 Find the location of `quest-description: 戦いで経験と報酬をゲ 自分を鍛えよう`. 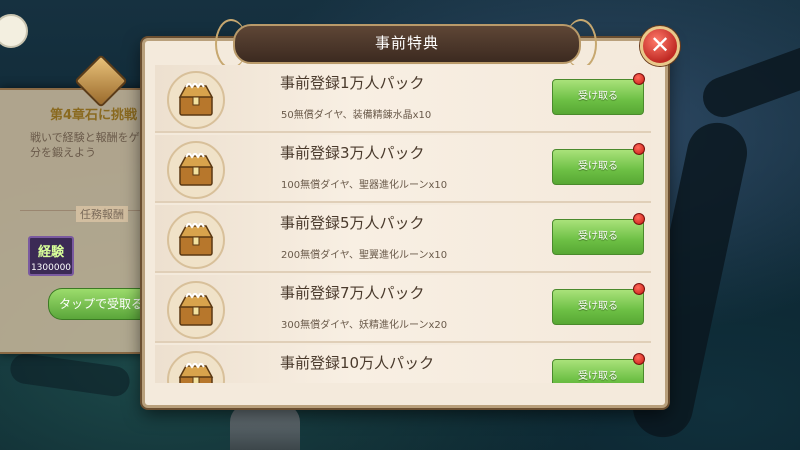

quest-description: 戦いで経験と報酬をゲ 自分を鍛えよう is located at coordinates (92, 145).